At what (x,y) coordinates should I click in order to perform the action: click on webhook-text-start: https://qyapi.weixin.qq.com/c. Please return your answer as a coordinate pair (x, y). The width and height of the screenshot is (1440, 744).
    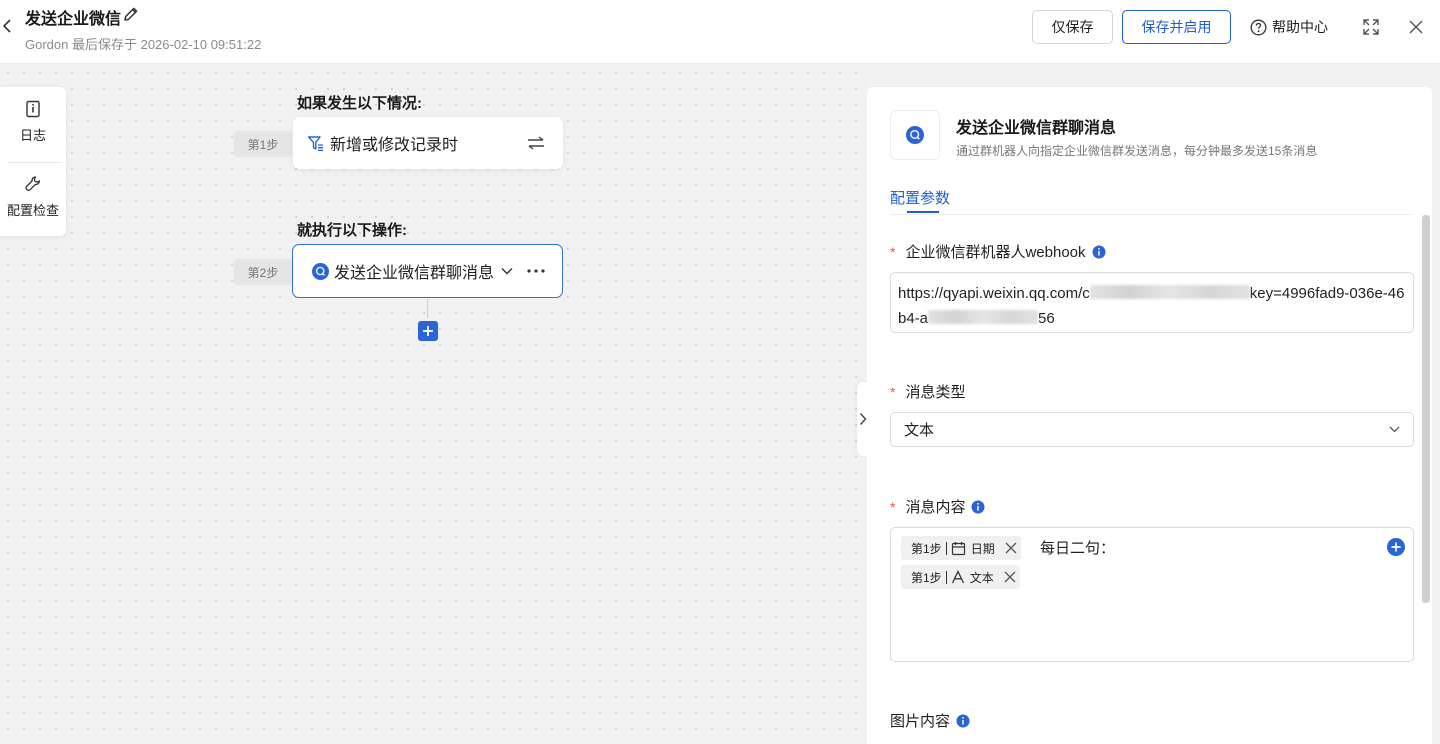
    Looking at the image, I should click on (994, 293).